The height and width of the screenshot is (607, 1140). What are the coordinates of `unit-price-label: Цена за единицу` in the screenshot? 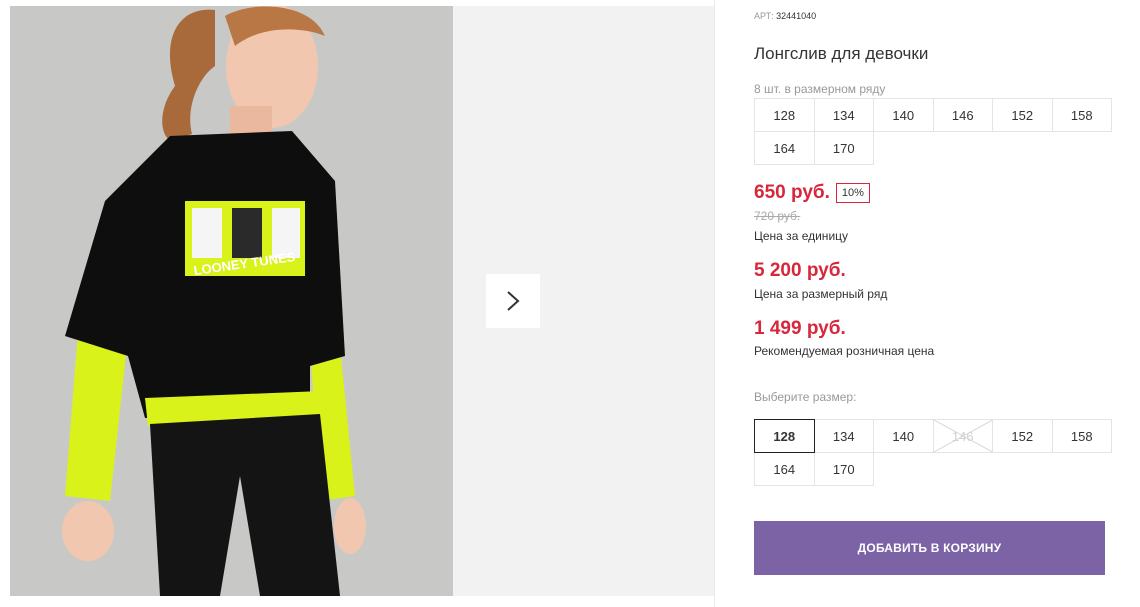 It's located at (801, 236).